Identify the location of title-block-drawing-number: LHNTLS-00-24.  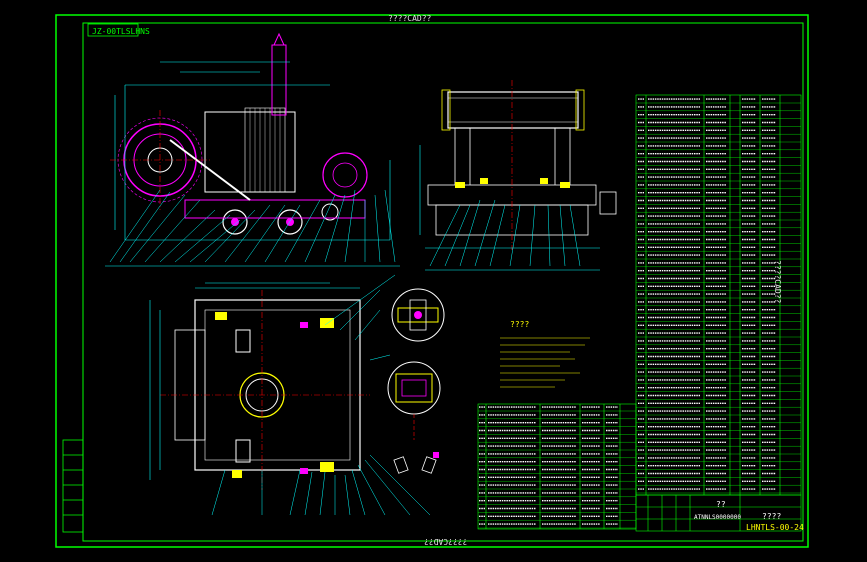
(775, 527).